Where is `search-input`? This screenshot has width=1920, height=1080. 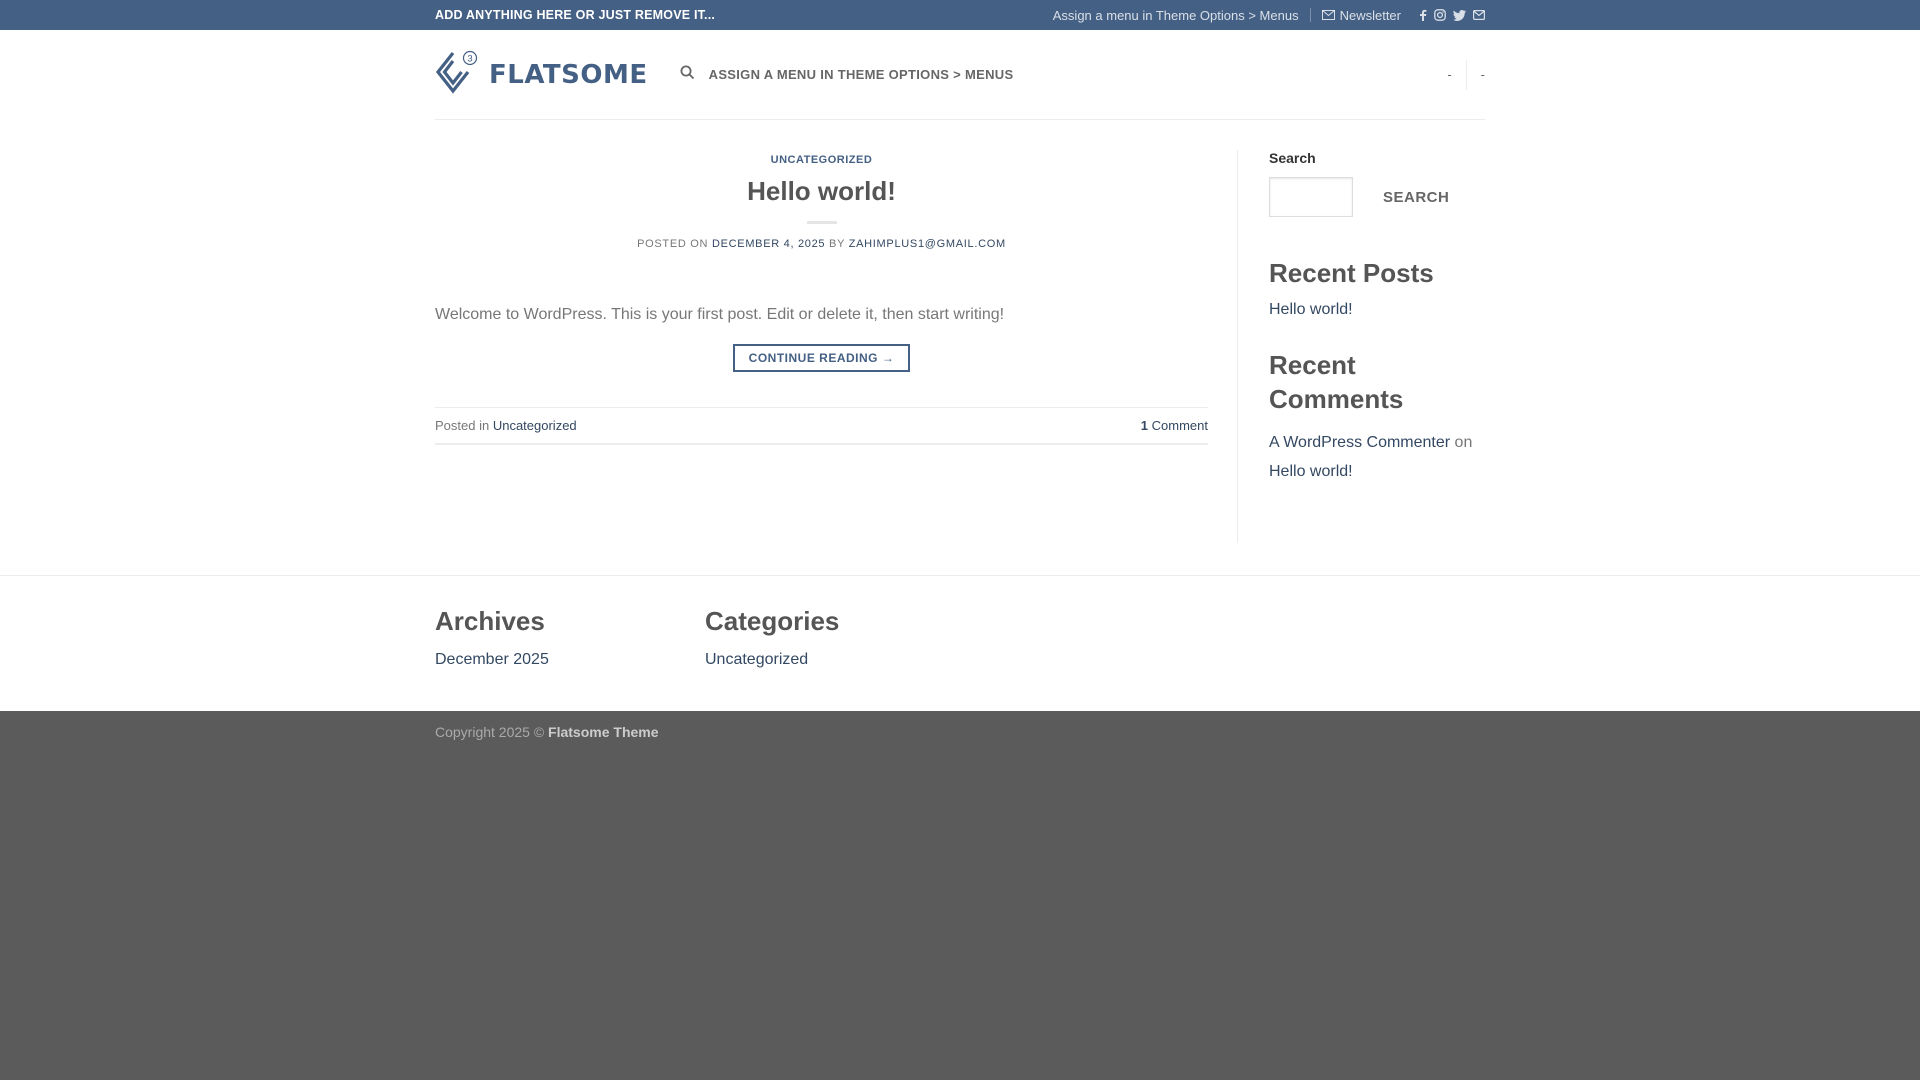 search-input is located at coordinates (1311, 197).